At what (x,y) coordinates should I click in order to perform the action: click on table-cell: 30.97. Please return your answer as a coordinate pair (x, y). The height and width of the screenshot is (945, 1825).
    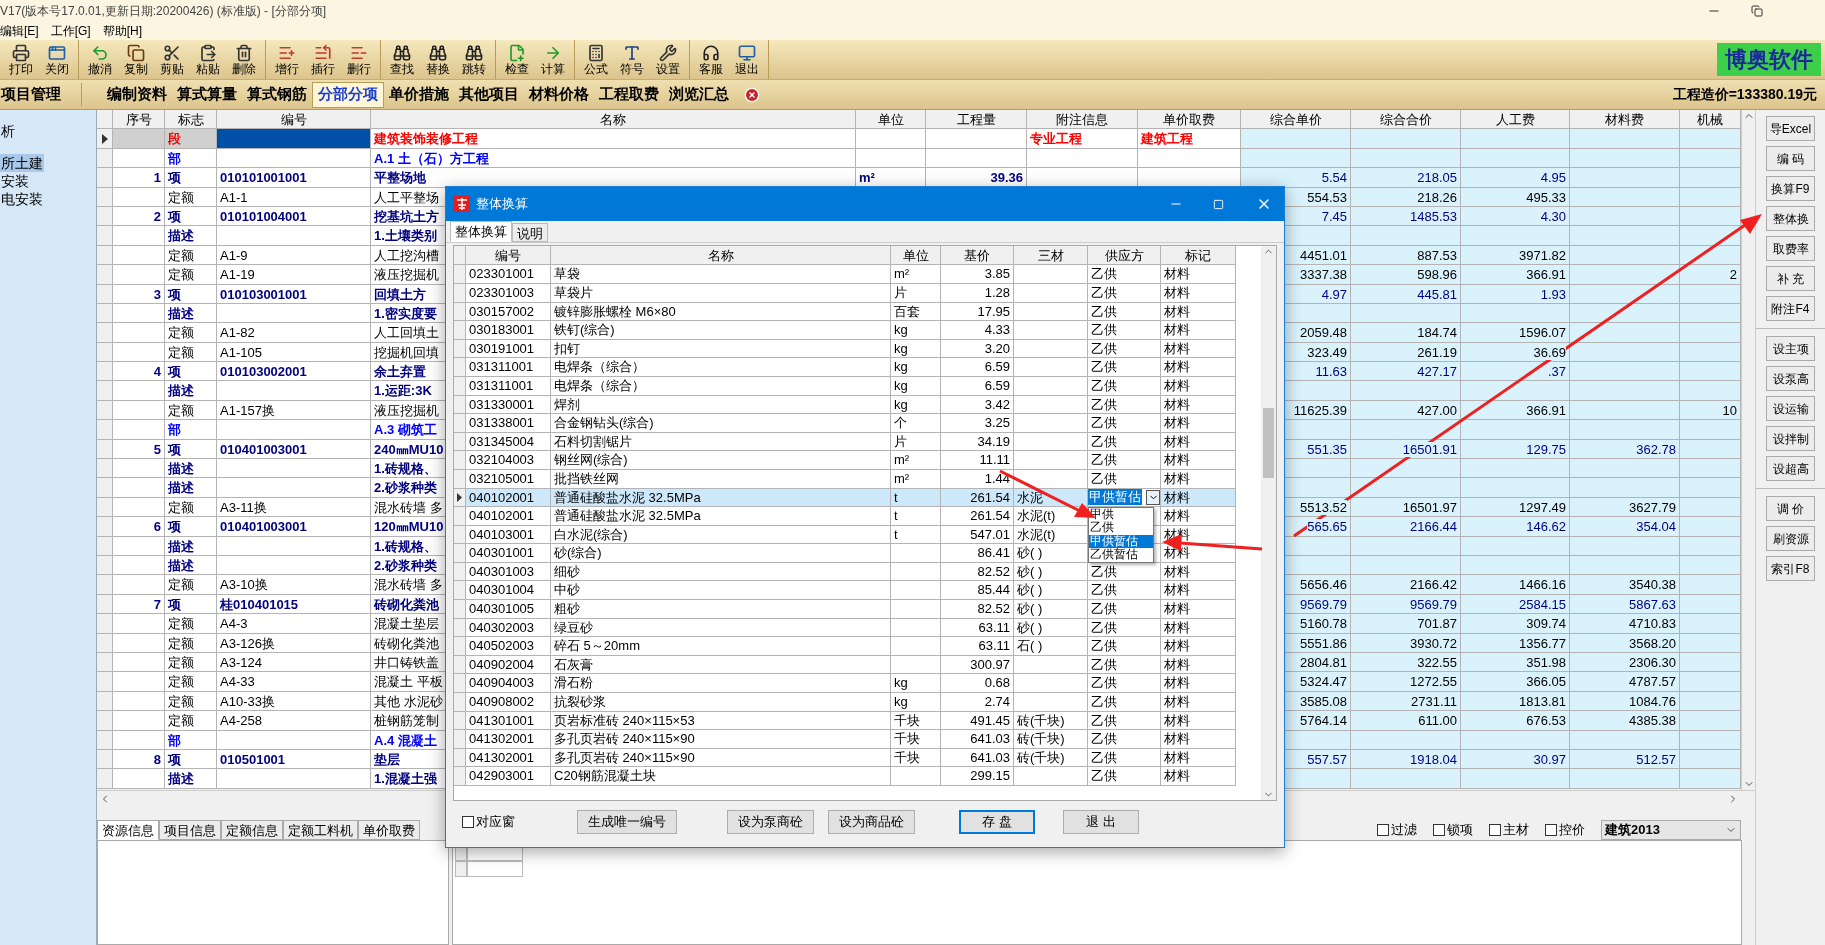
    Looking at the image, I should click on (1515, 759).